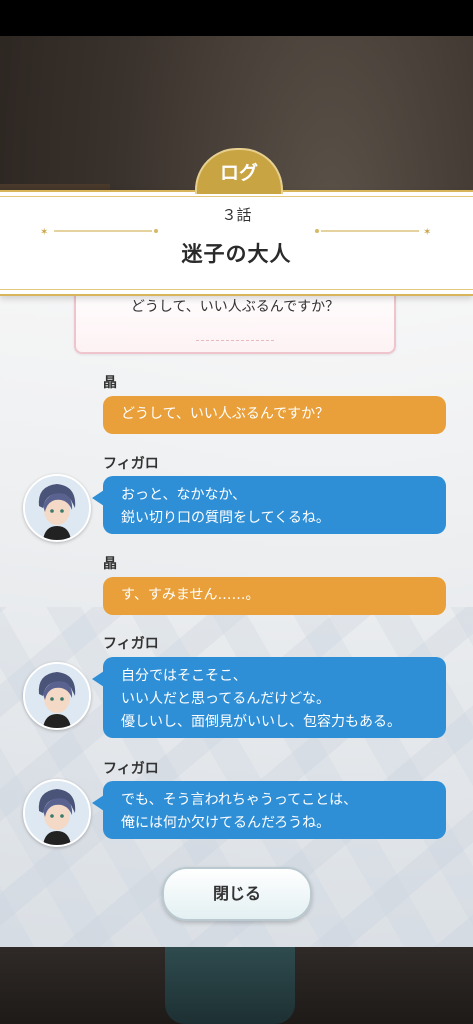  I want to click on player-message-bubble: どうして、いい人ぶるんですか？, so click(274, 415).